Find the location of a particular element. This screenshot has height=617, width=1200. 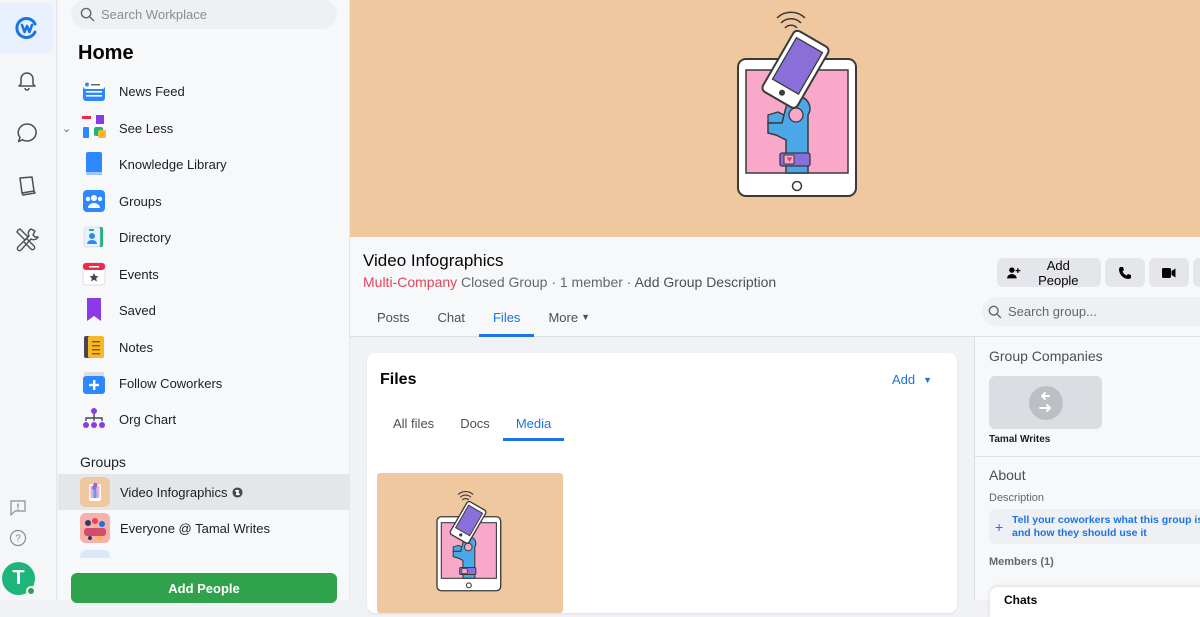

sidebar-item-label: Org Chart is located at coordinates (148, 419).